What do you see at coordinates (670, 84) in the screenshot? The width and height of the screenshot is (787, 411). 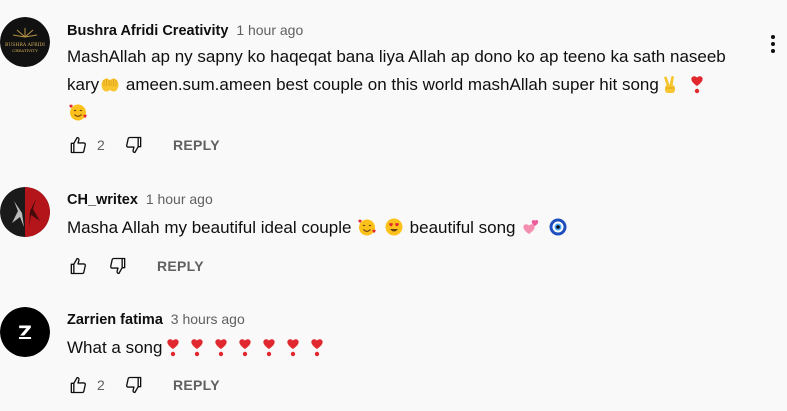 I see `victory-hand-emoji` at bounding box center [670, 84].